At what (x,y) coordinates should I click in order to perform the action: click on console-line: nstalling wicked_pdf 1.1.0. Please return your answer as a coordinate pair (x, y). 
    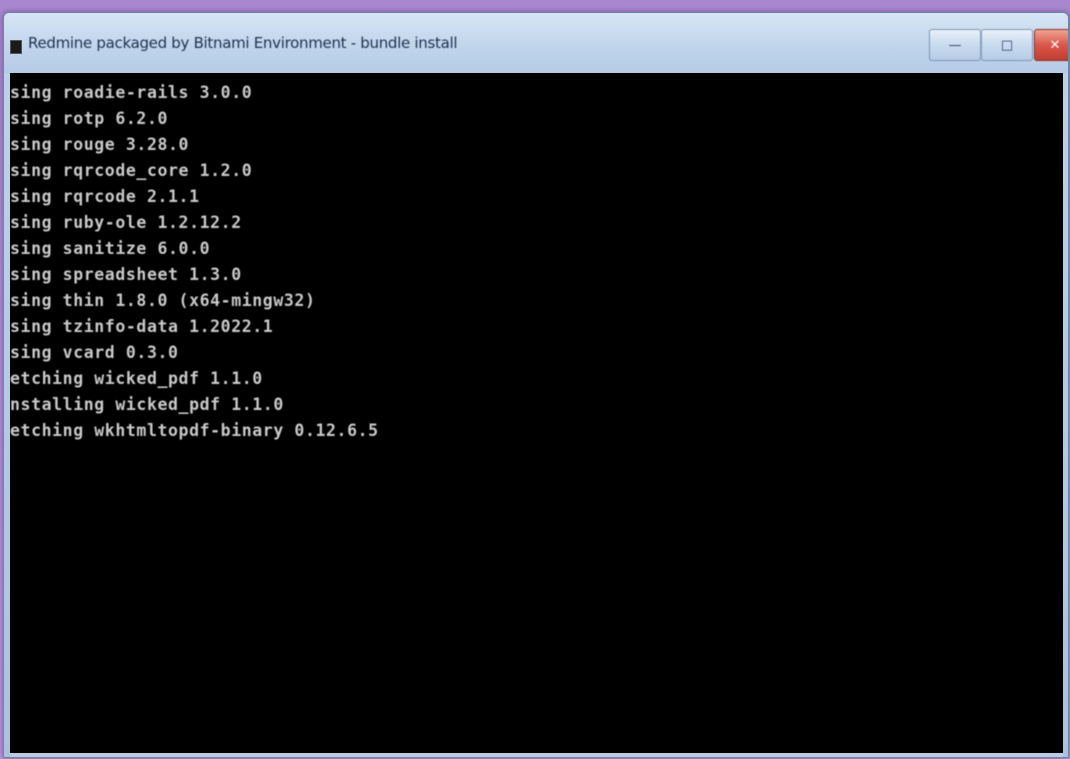
    Looking at the image, I should click on (147, 404).